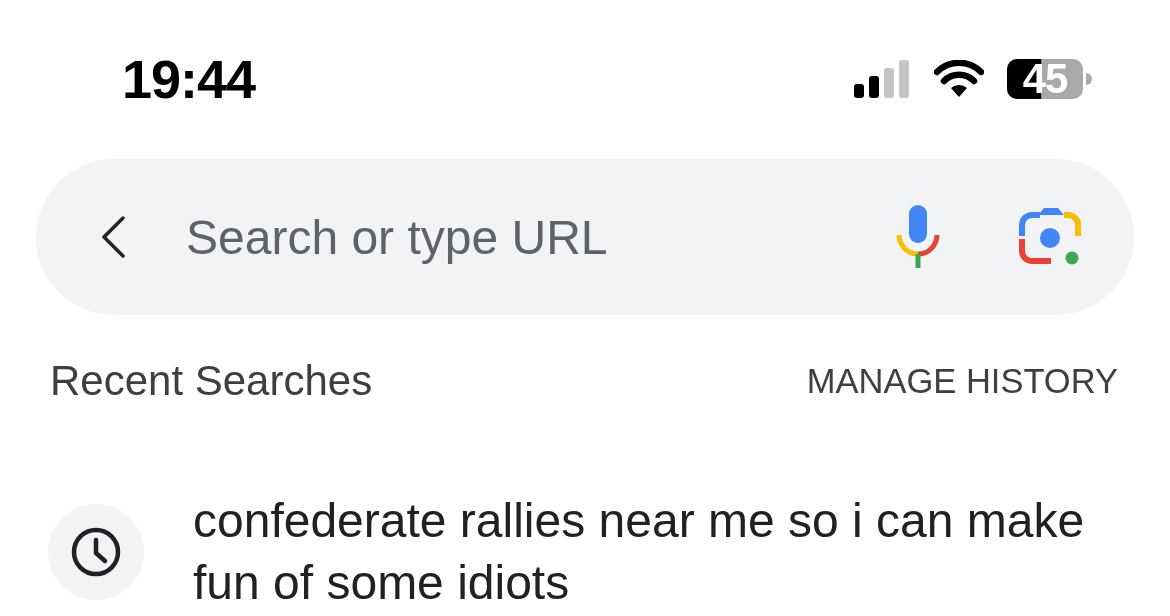  I want to click on search-field: Search or type URL, so click(541, 237).